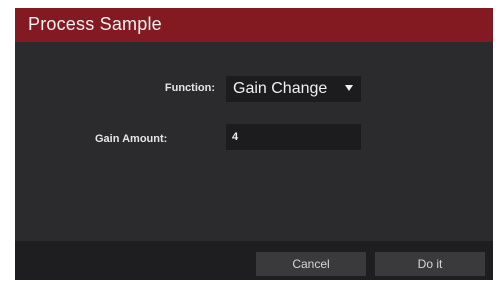 This screenshot has height=282, width=499. I want to click on dialog-titlebar: Process Sample, so click(254, 25).